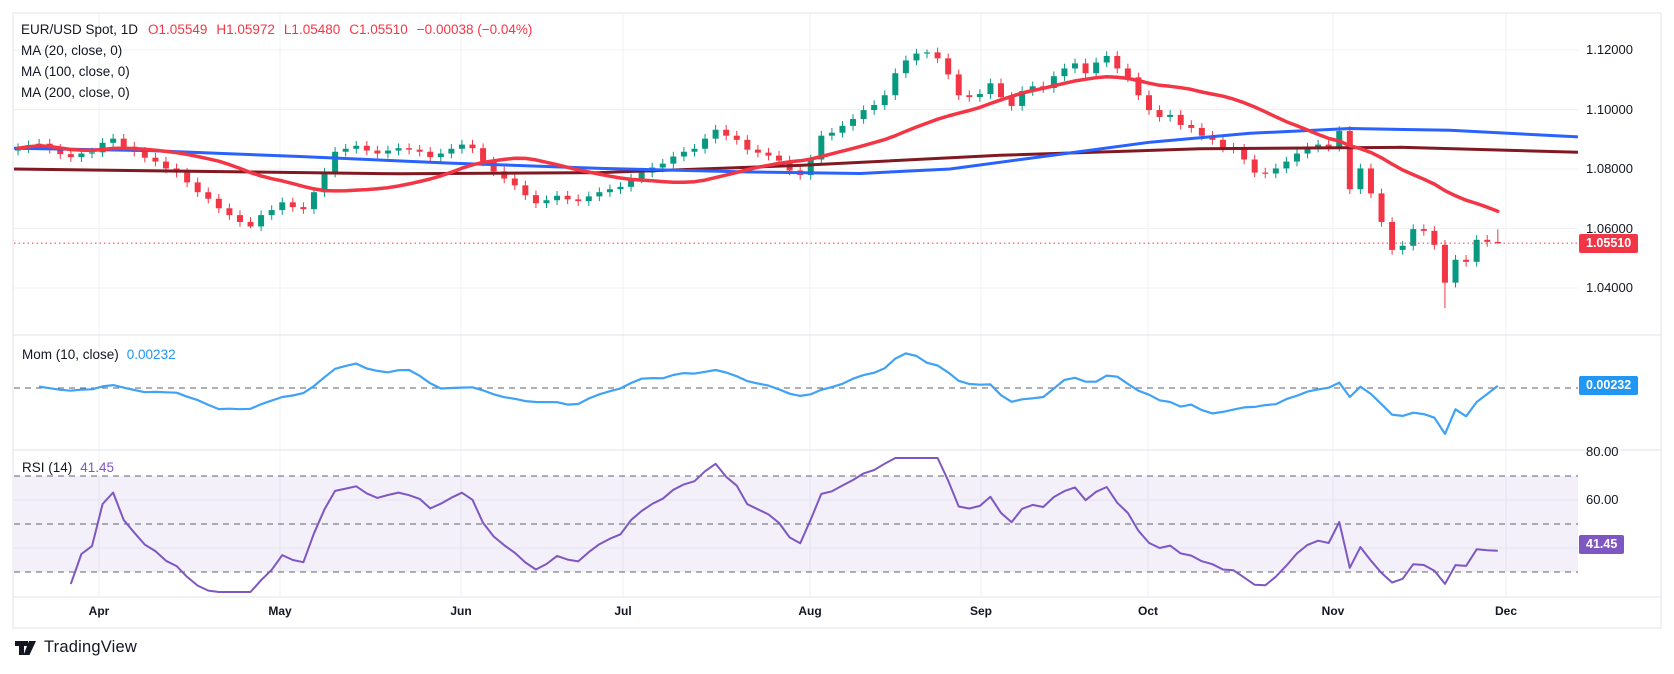 The image size is (1674, 674). I want to click on ohlc-low: L1.05480, so click(312, 29).